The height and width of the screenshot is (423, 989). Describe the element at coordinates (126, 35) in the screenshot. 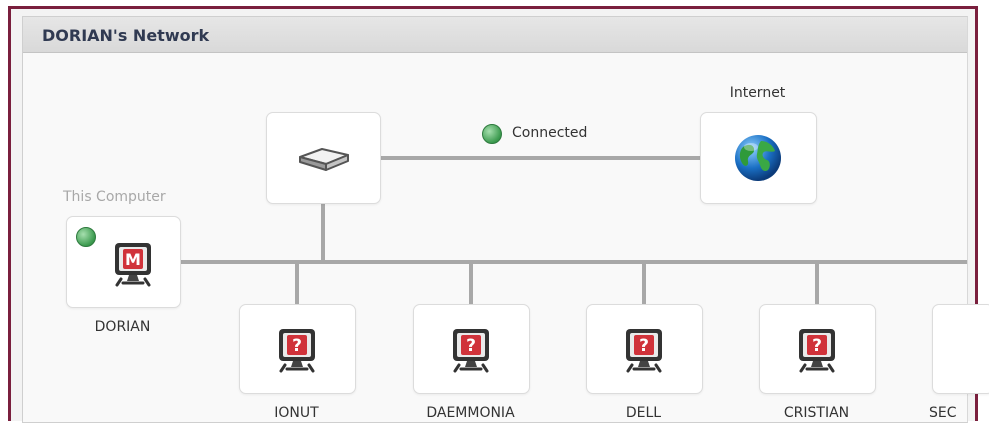

I see `panel-title: DORIAN's Network` at that location.